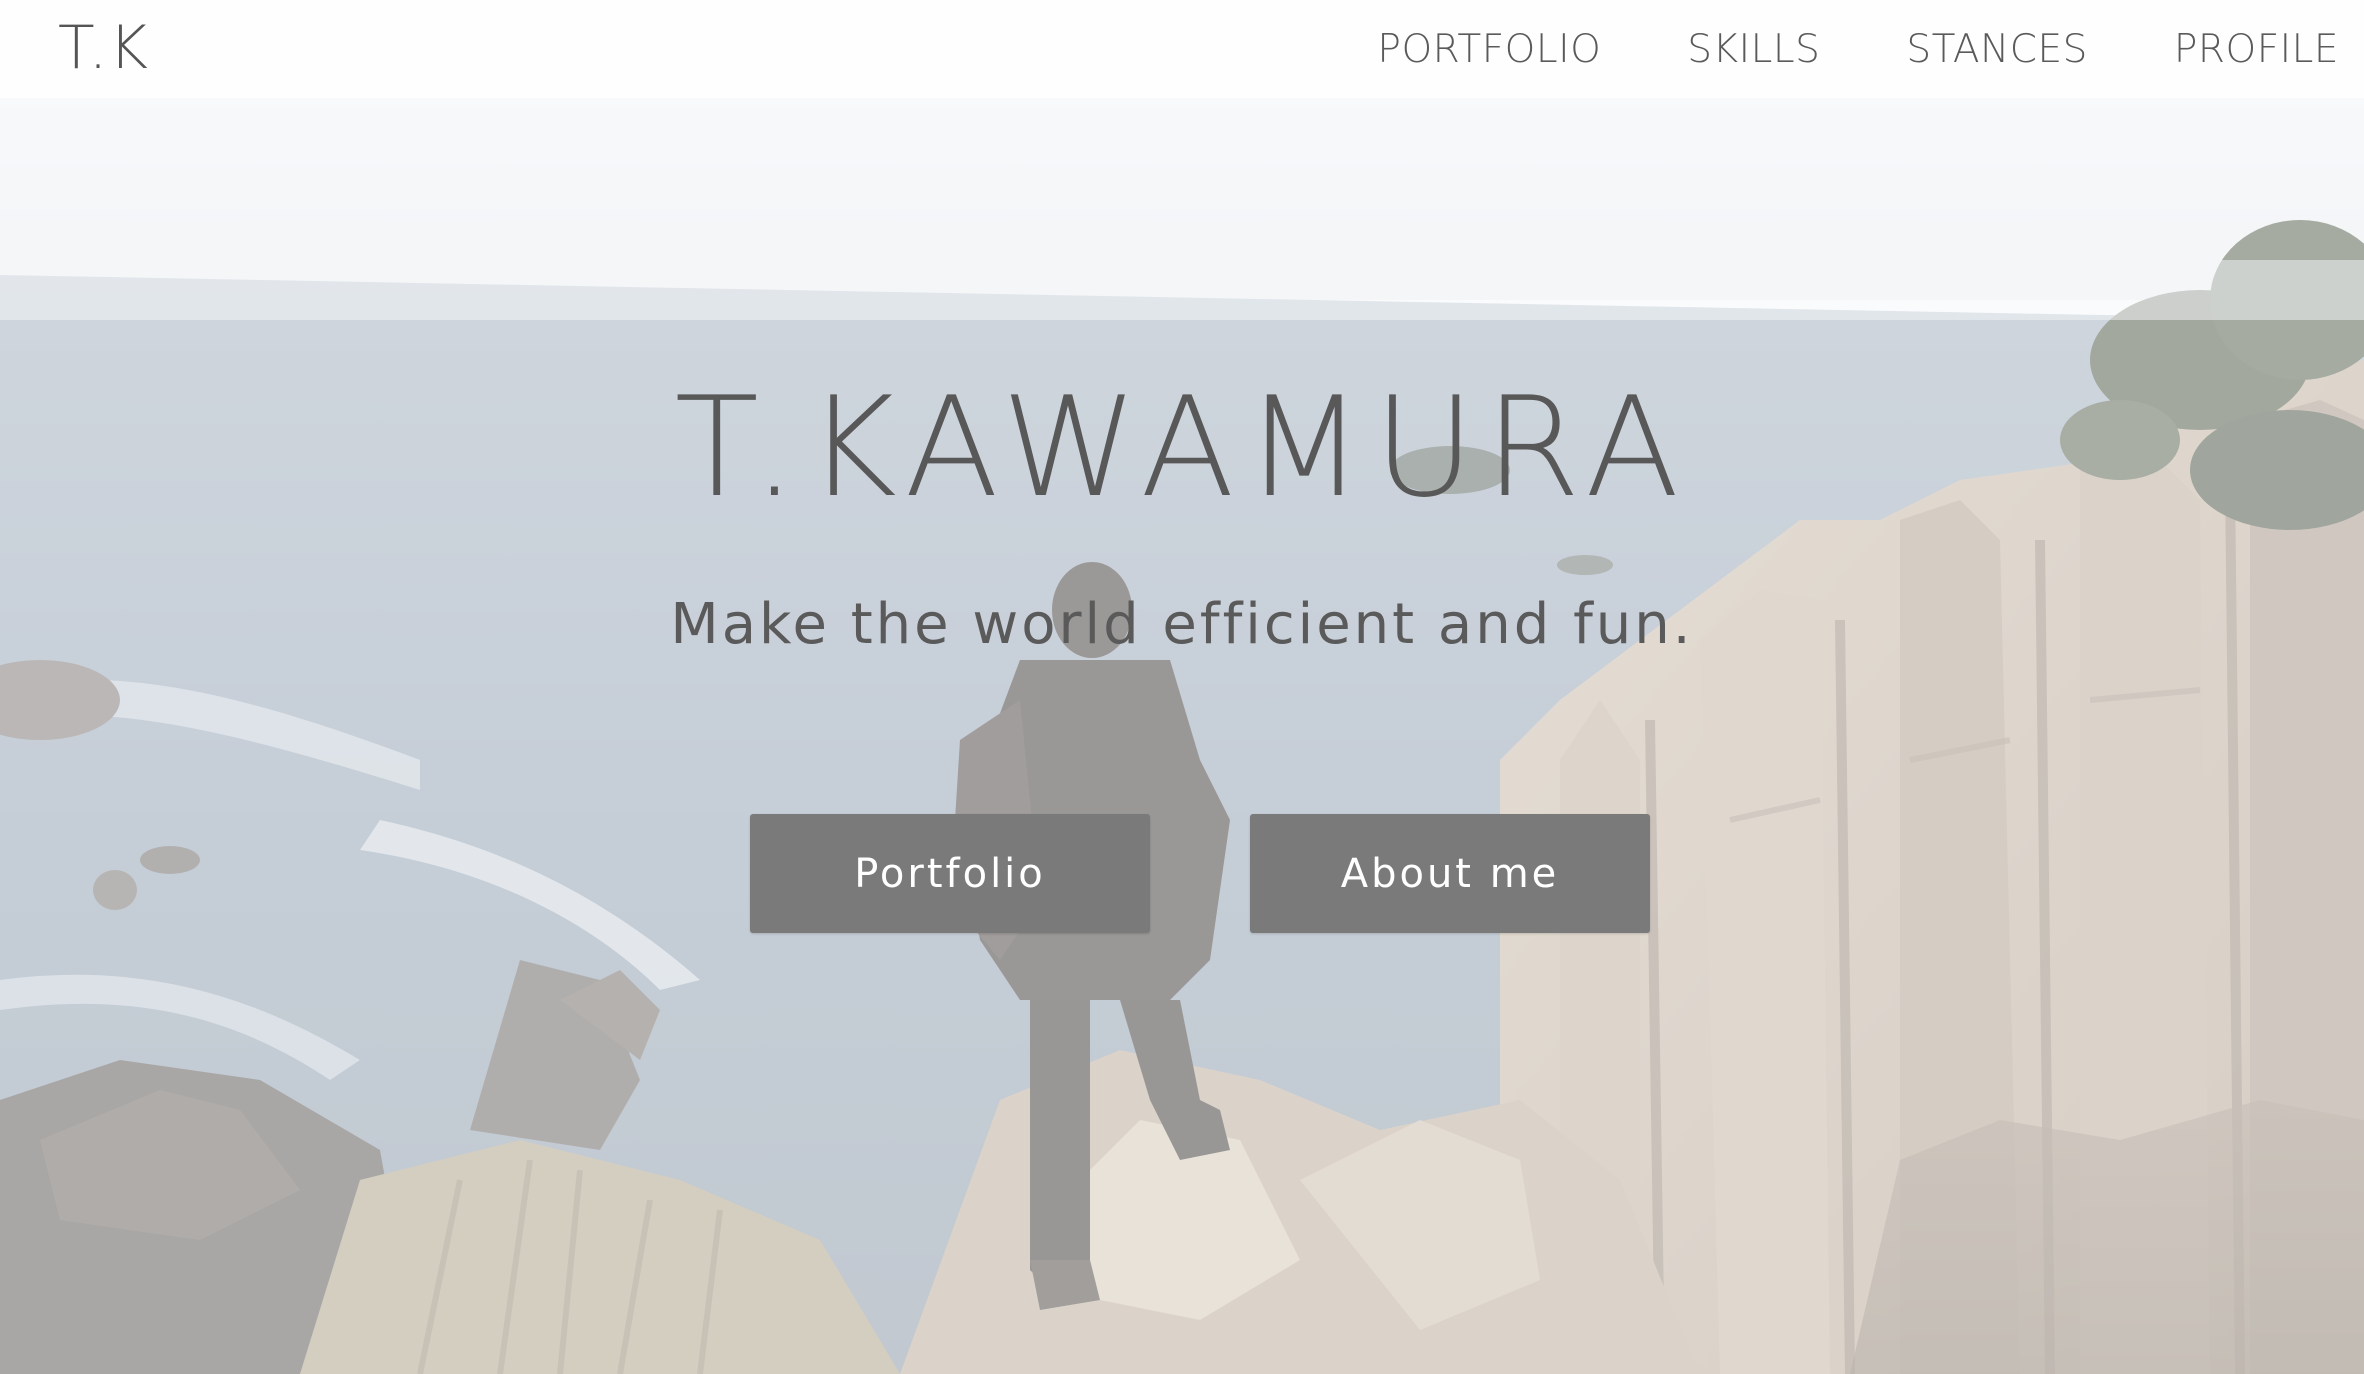 This screenshot has height=1374, width=2364. I want to click on portfolio-button: Portfolio, so click(950, 873).